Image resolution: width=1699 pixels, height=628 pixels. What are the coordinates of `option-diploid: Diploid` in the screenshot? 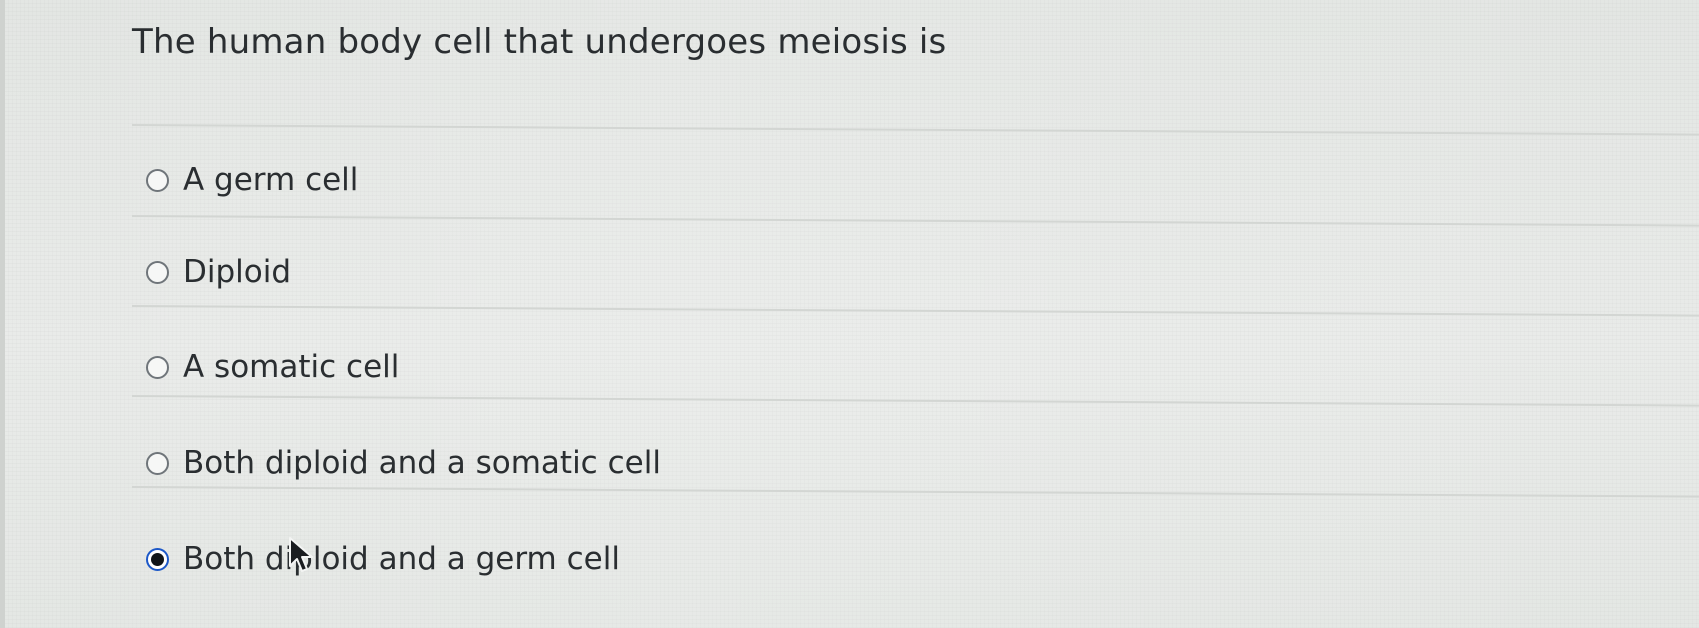 It's located at (218, 272).